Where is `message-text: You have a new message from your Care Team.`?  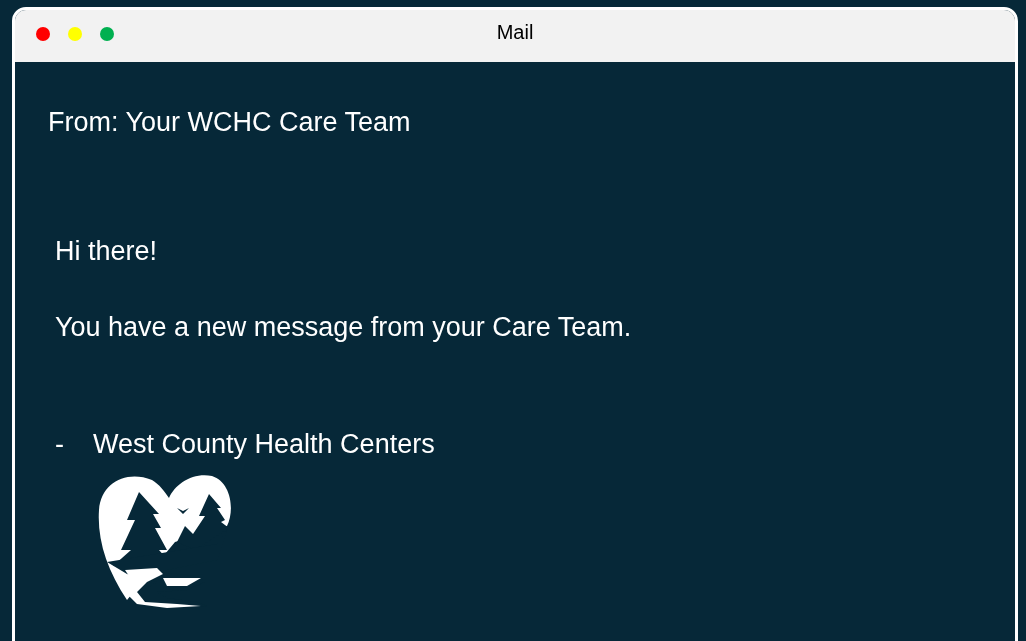 message-text: You have a new message from your Care Team. is located at coordinates (344, 327).